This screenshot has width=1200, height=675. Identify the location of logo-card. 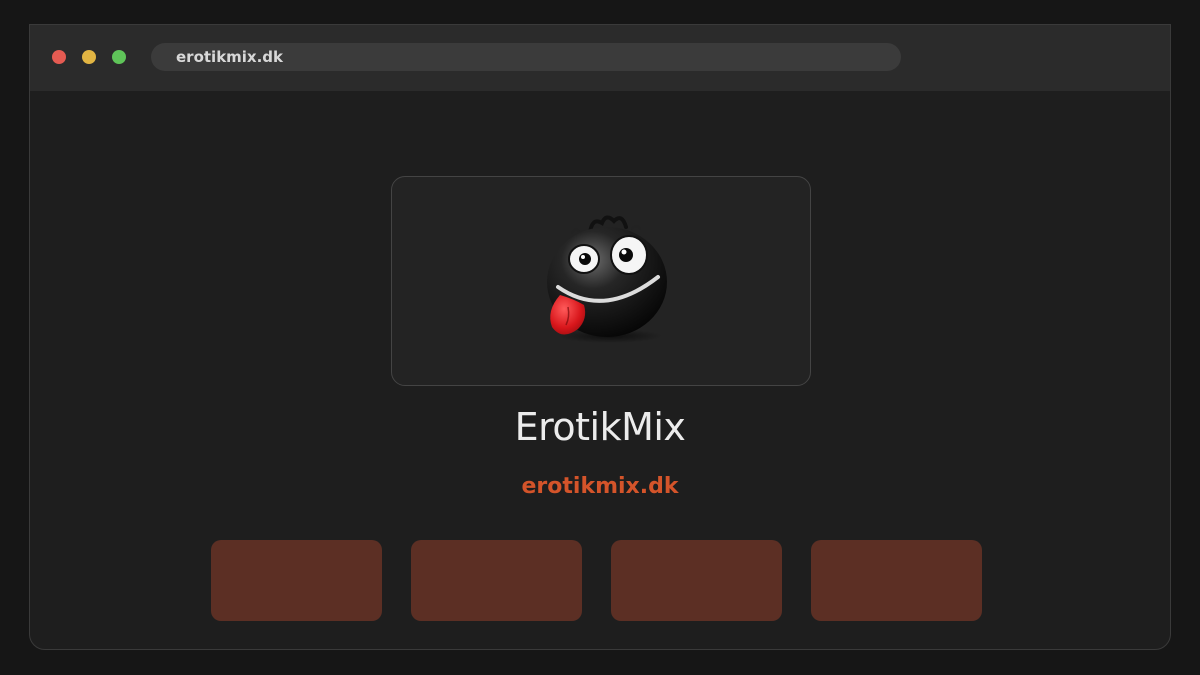
(601, 281).